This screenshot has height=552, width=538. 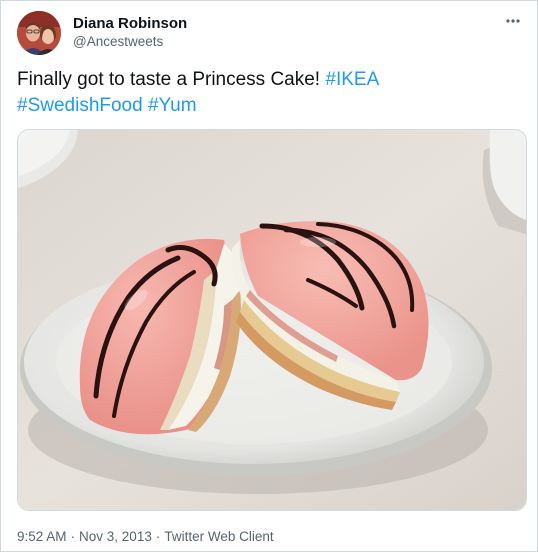 I want to click on display-name: Diana Robinson, so click(x=263, y=23).